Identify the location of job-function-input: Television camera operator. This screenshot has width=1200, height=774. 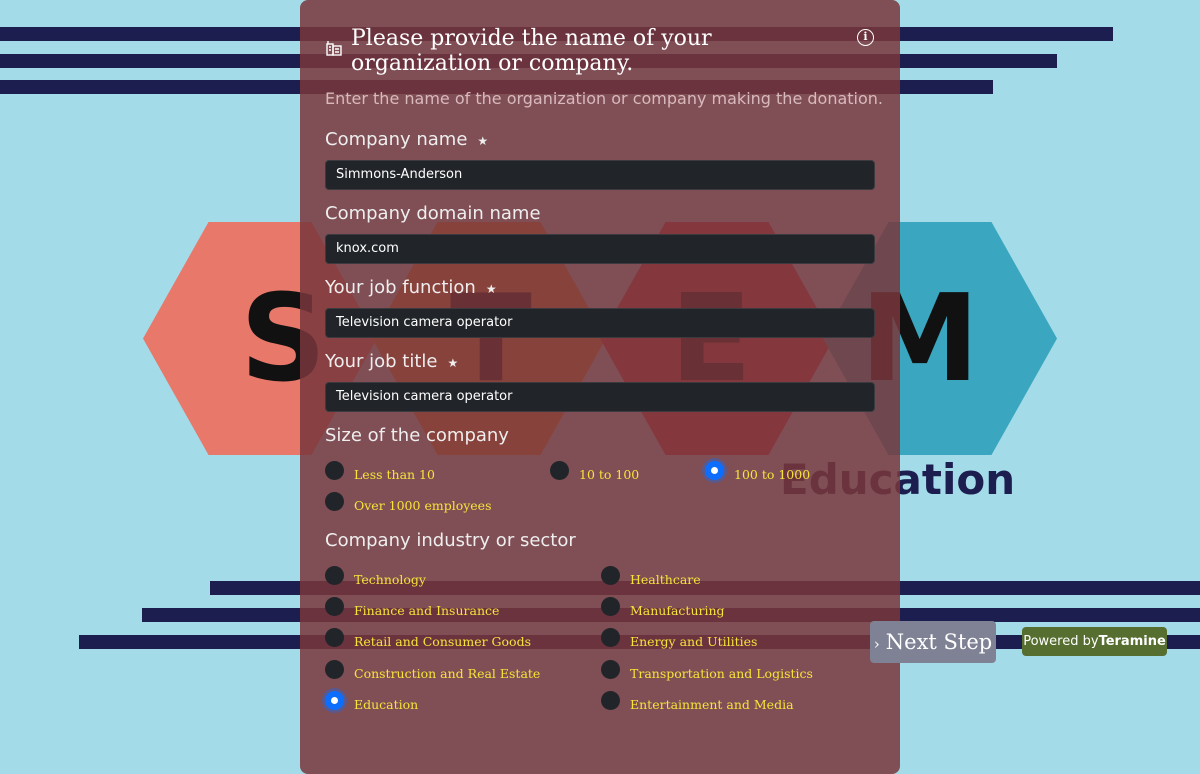
(600, 323).